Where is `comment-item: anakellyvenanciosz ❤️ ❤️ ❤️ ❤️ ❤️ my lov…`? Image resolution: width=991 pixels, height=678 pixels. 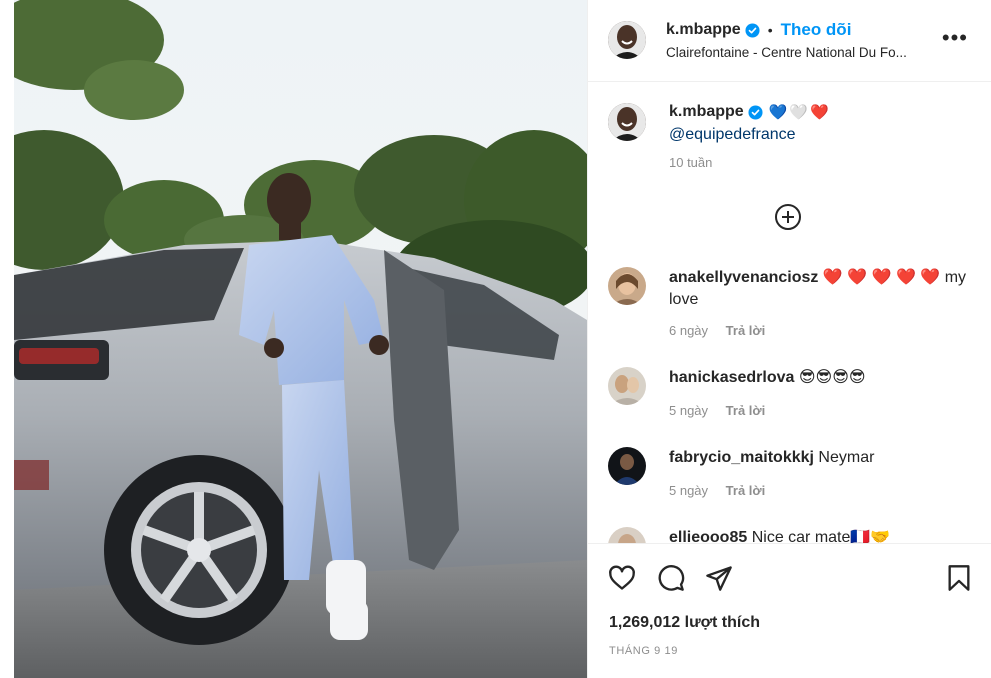
comment-item: anakellyvenanciosz ❤️ ❤️ ❤️ ❤️ ❤️ my lov… is located at coordinates (789, 307).